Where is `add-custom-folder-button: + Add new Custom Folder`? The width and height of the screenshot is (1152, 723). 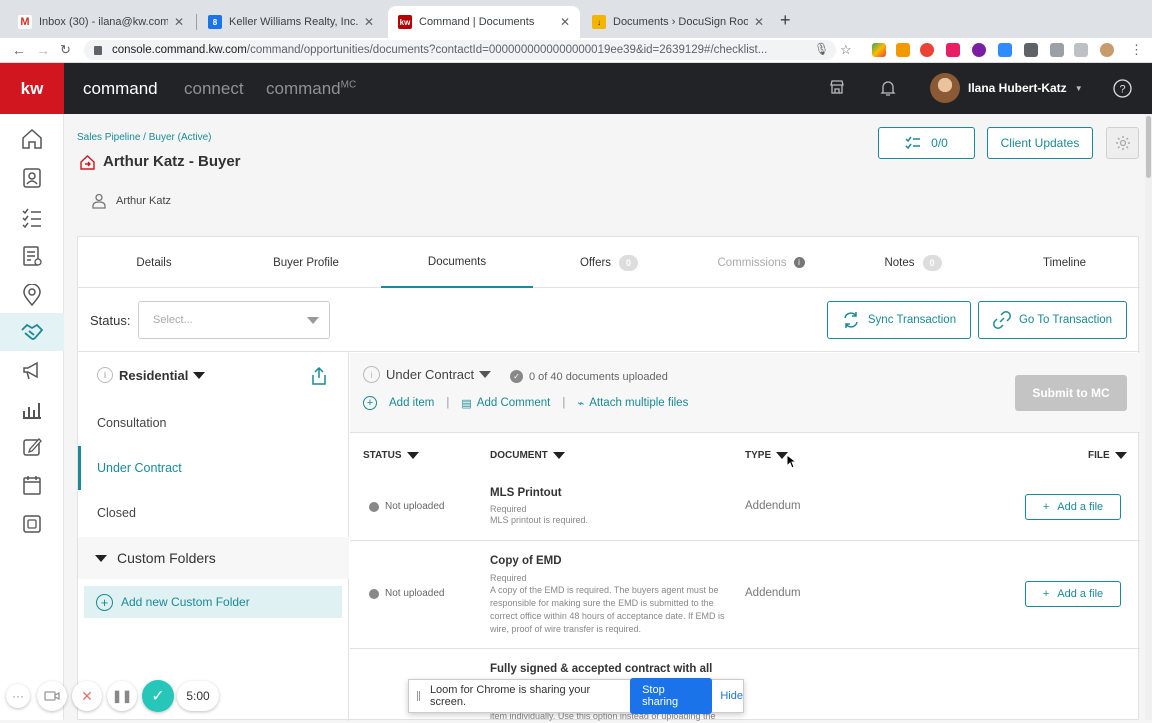
add-custom-folder-button: + Add new Custom Folder is located at coordinates (213, 602).